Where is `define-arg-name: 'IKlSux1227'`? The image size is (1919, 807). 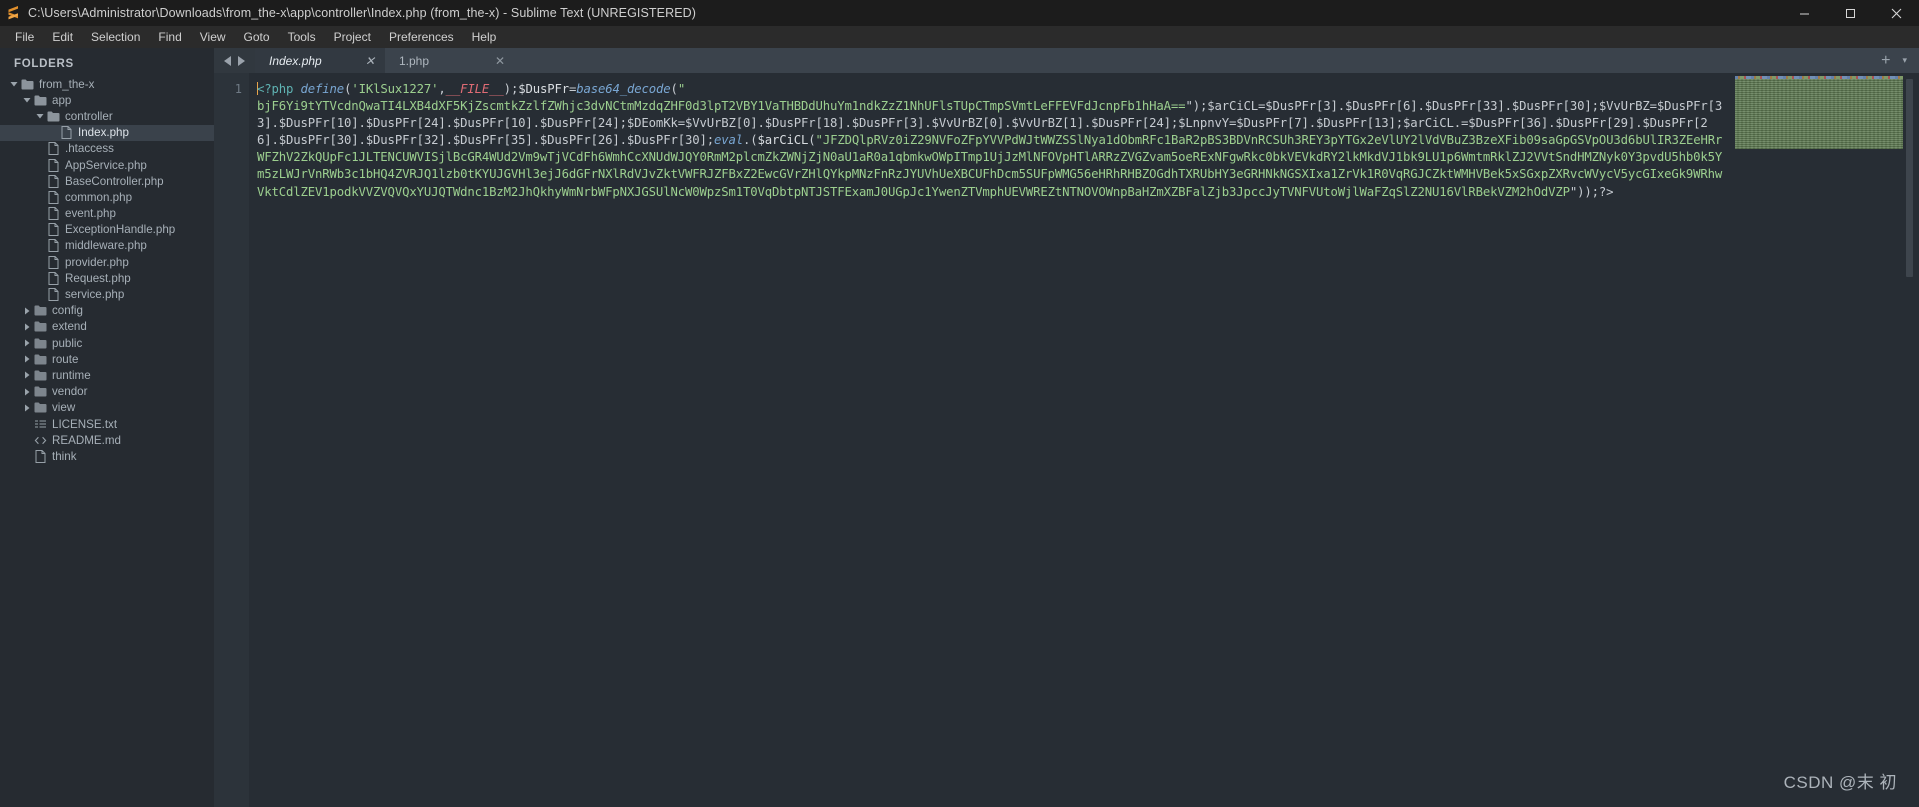 define-arg-name: 'IKlSux1227' is located at coordinates (395, 89).